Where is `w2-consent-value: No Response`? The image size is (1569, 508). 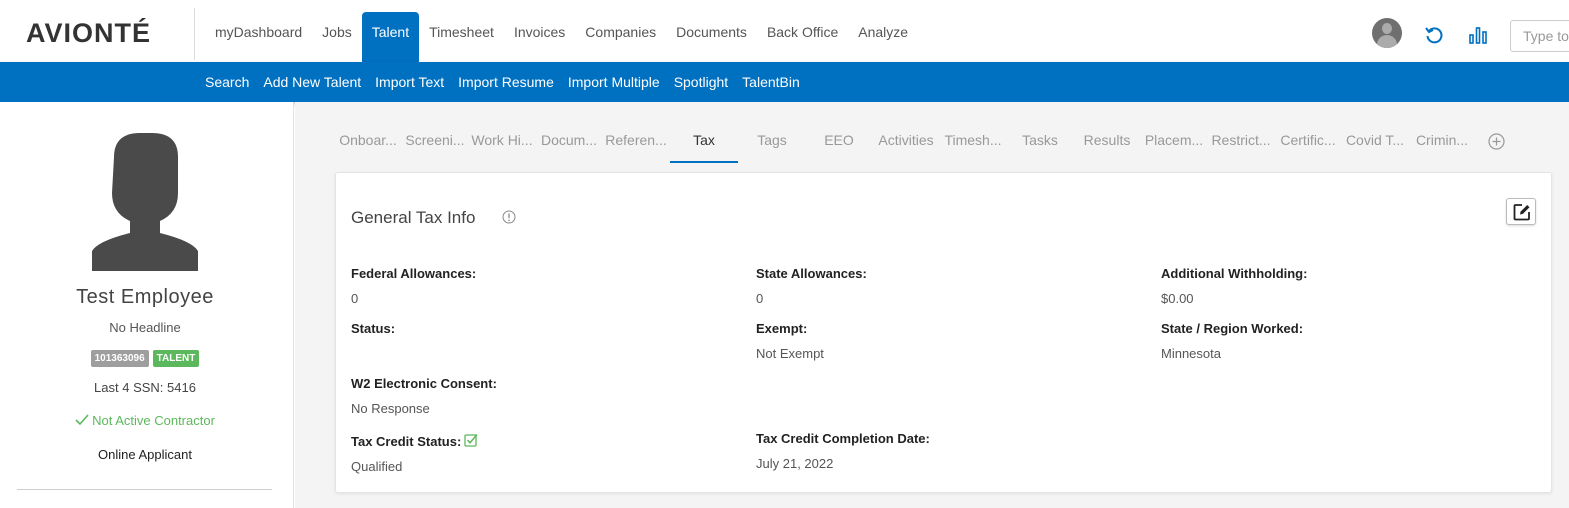
w2-consent-value: No Response is located at coordinates (390, 408).